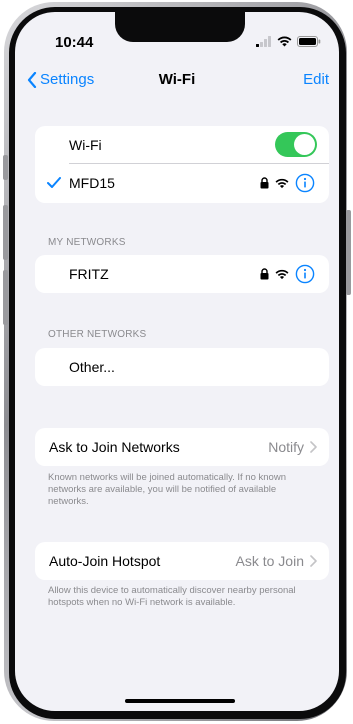 This screenshot has height=724, width=353. I want to click on ask-to-join-card: Ask to Join Networks Notify, so click(182, 447).